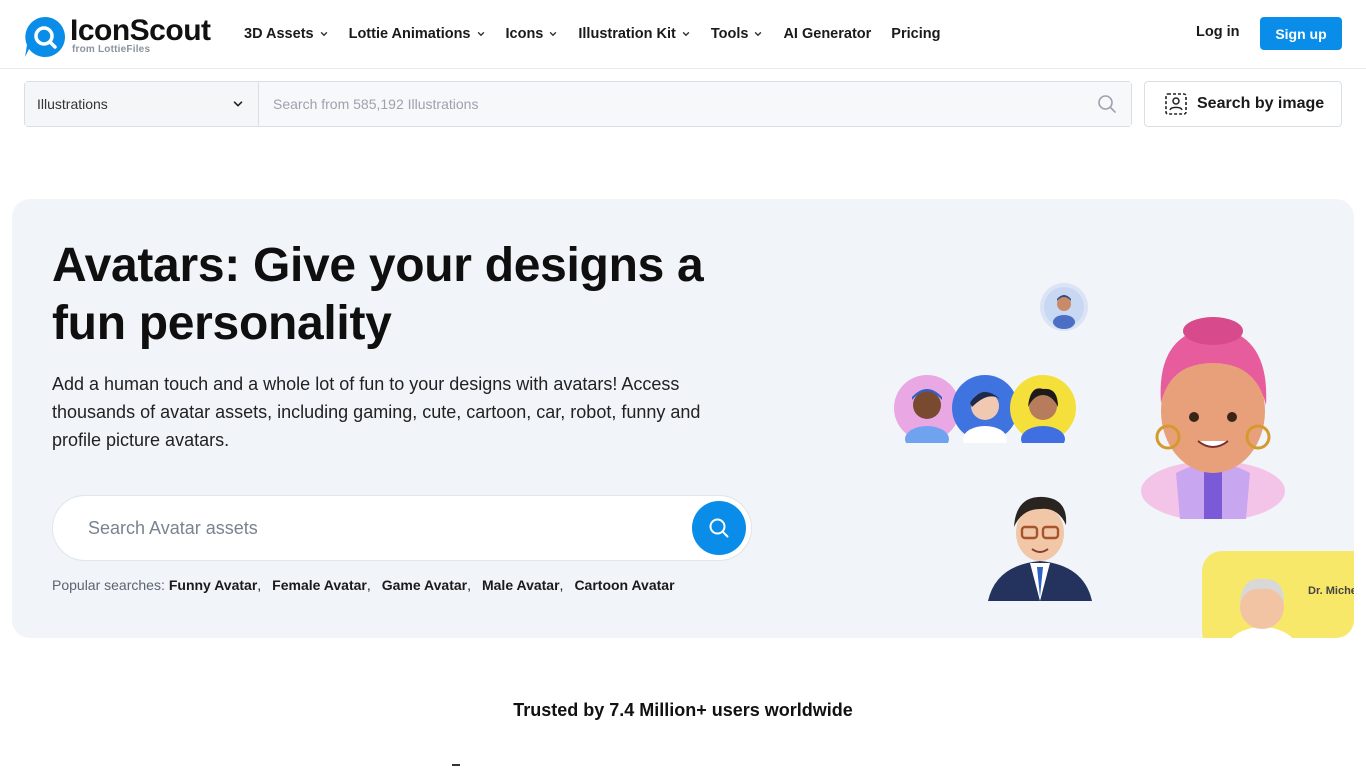 The image size is (1366, 768). I want to click on avatar-trio-image, so click(985, 409).